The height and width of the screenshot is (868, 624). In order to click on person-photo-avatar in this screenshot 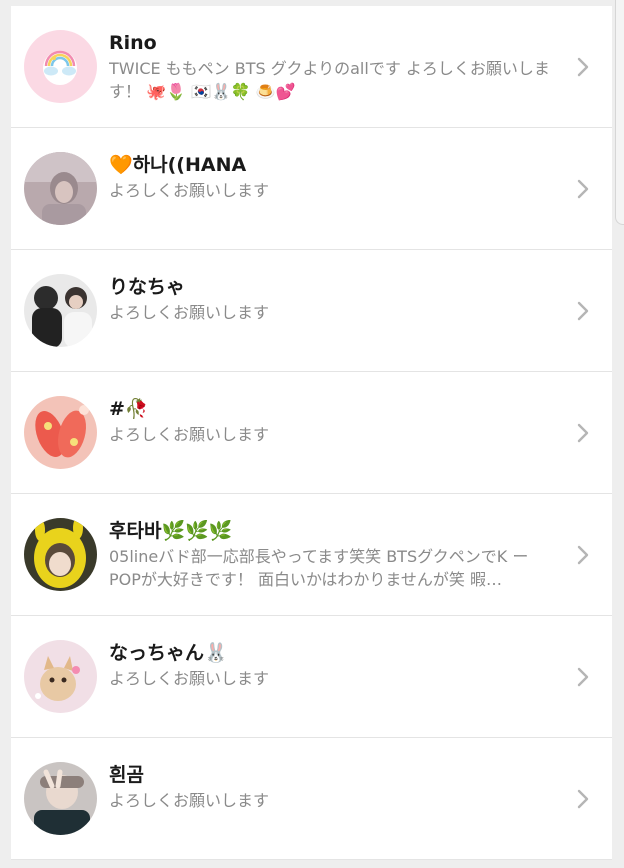, I will do `click(60, 188)`.